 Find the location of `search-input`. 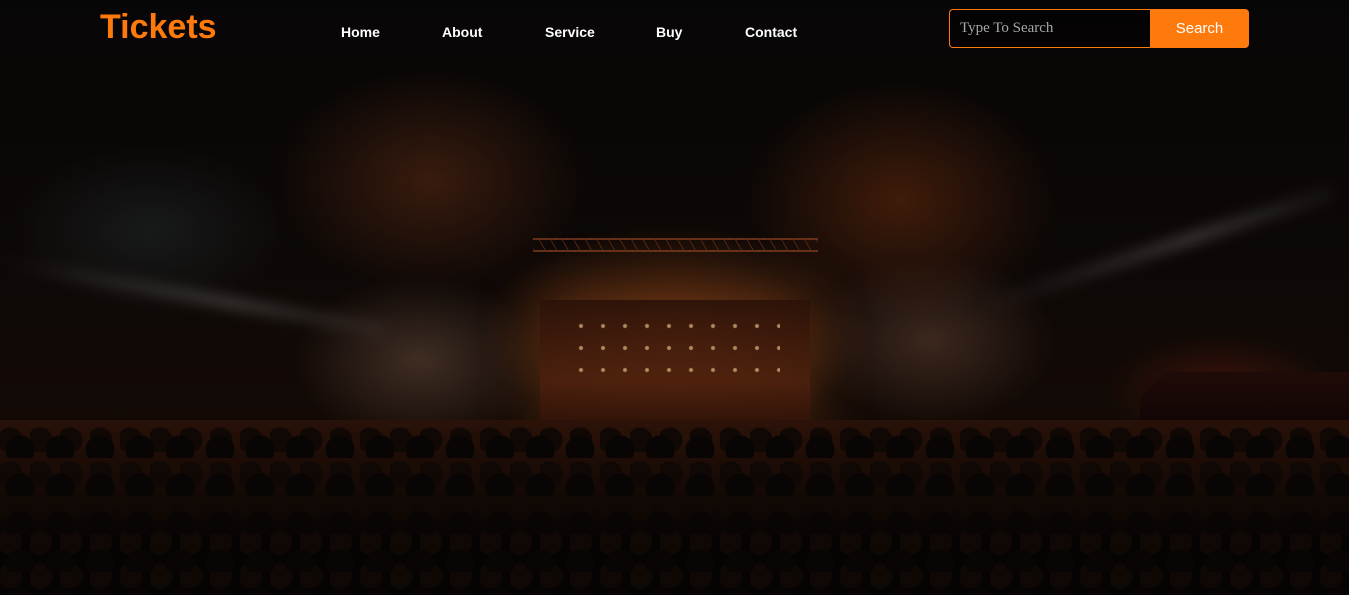

search-input is located at coordinates (1049, 28).